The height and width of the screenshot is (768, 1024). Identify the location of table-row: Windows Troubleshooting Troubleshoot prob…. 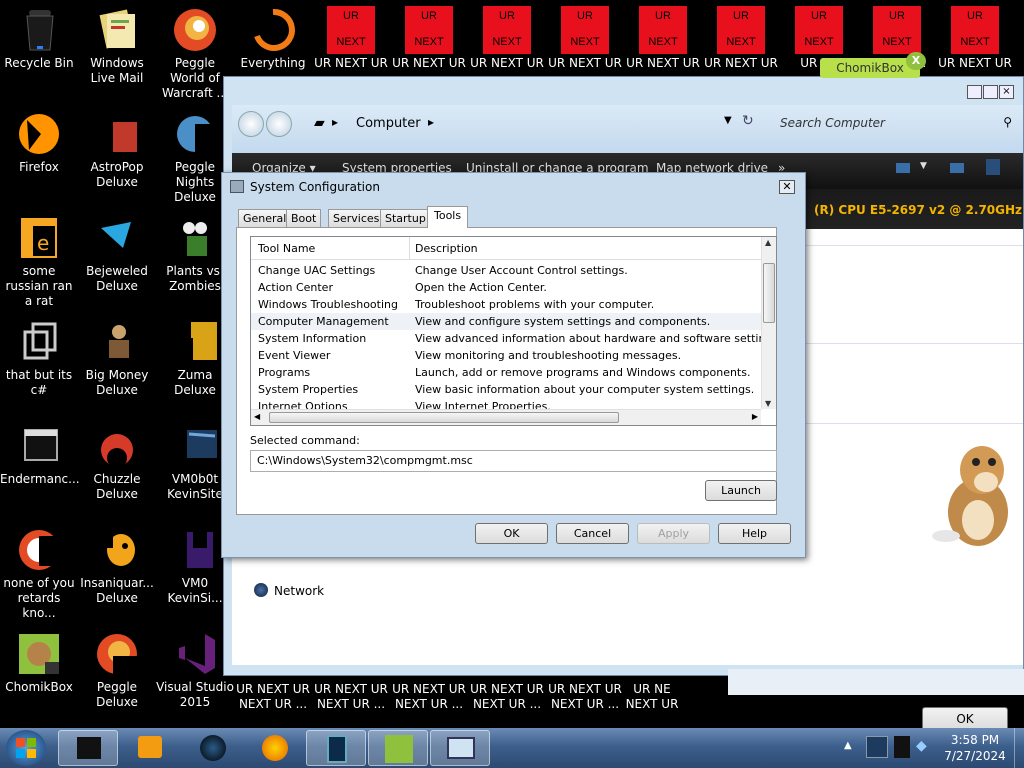
(506, 304).